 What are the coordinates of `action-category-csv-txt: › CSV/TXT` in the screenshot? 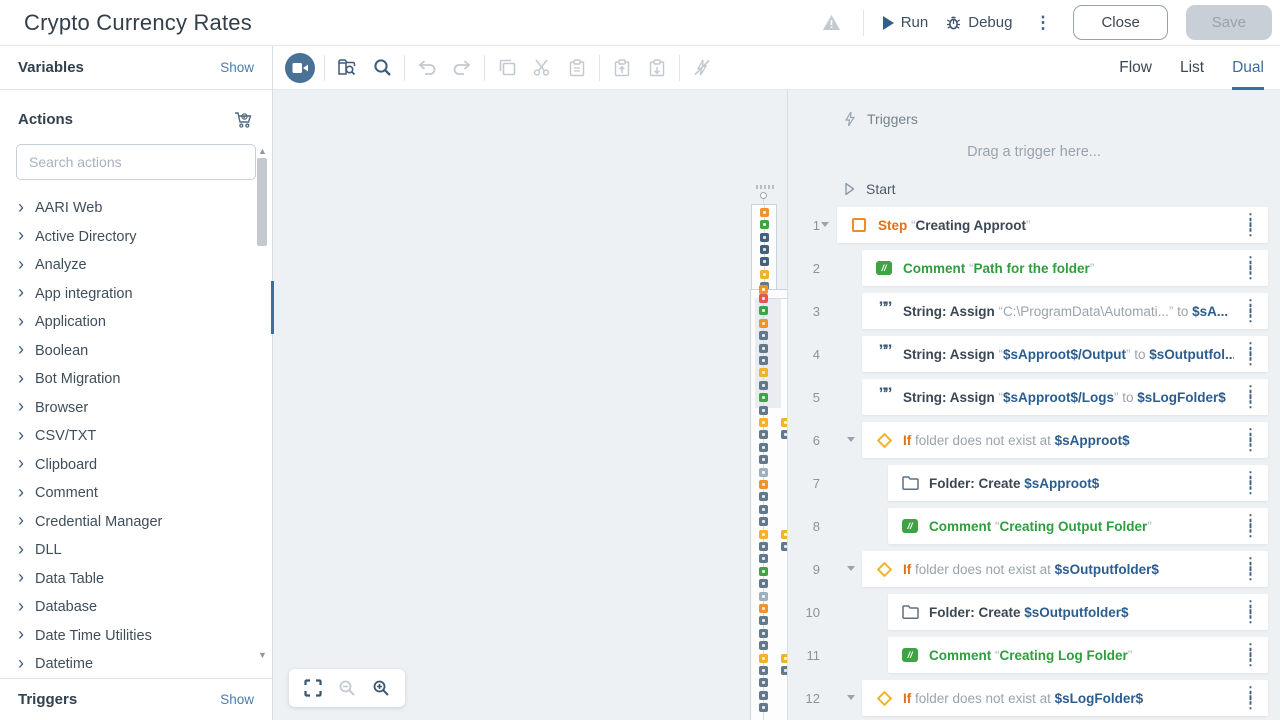 It's located at (136, 436).